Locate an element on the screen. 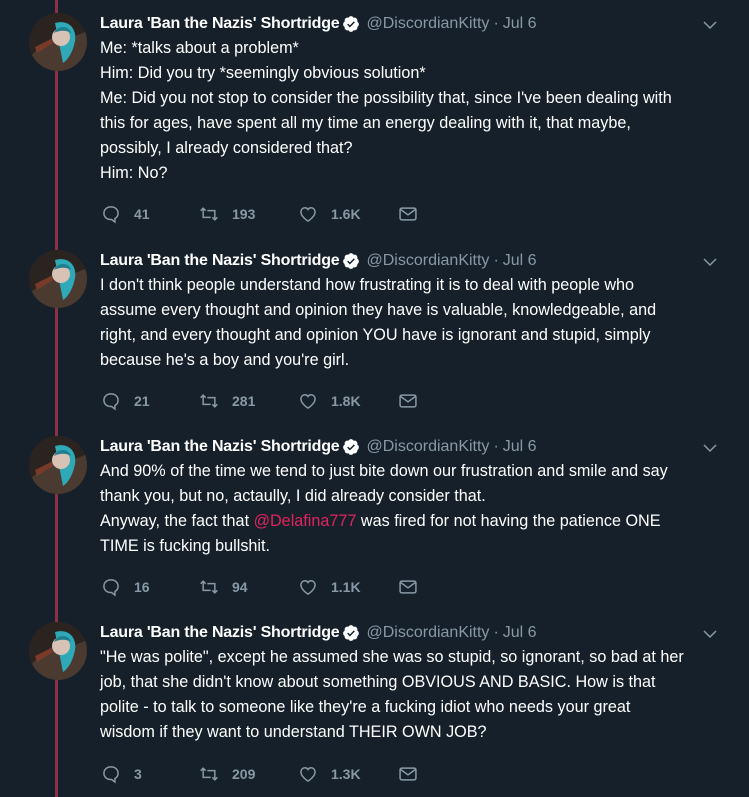 The width and height of the screenshot is (749, 797). reply-button: 3 is located at coordinates (150, 774).